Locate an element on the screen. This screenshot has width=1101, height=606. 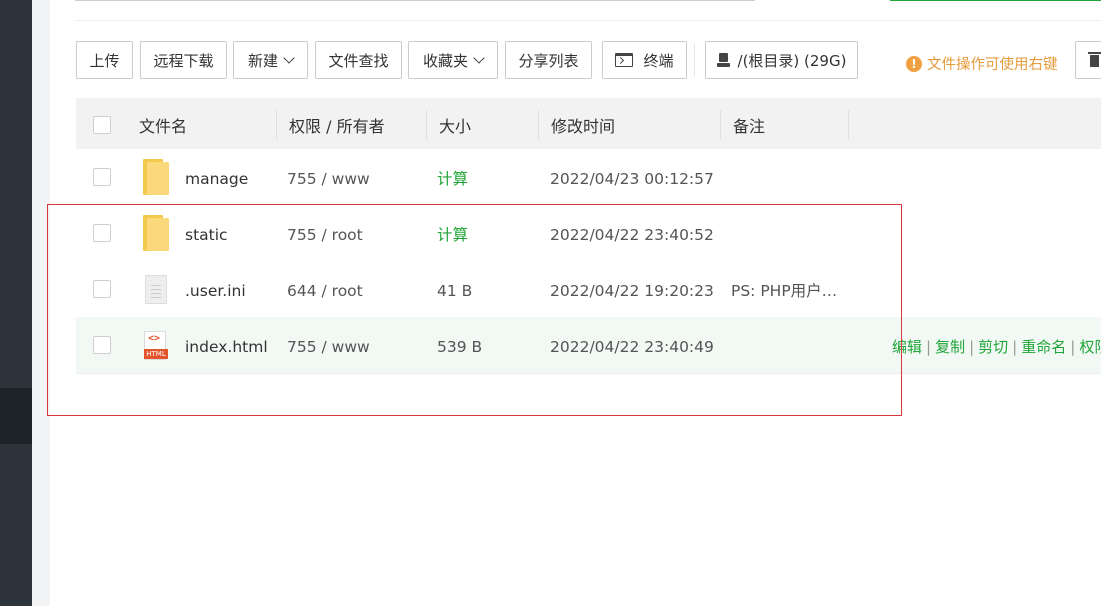
root-path-label: /(根目录) (29G) is located at coordinates (792, 60).